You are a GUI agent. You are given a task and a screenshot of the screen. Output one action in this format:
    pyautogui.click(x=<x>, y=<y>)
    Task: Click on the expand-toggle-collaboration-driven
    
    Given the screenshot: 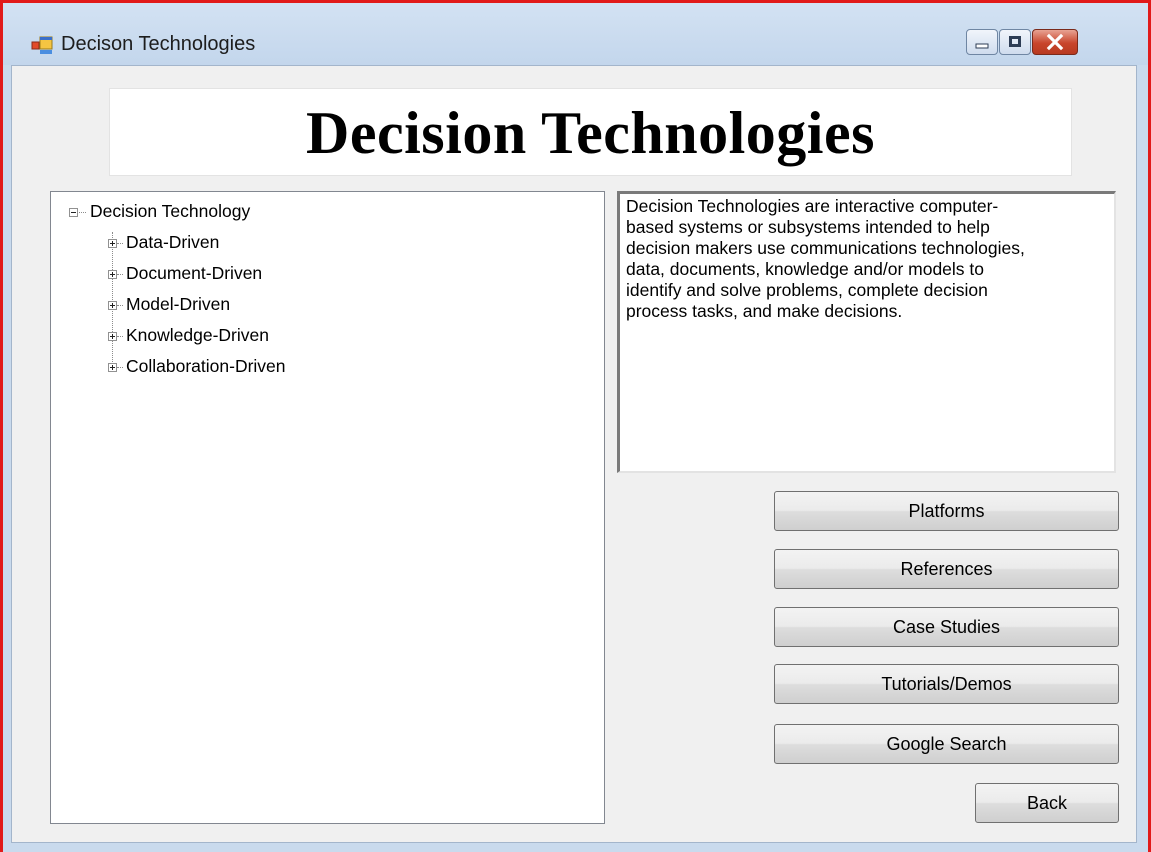 What is the action you would take?
    pyautogui.click(x=112, y=367)
    